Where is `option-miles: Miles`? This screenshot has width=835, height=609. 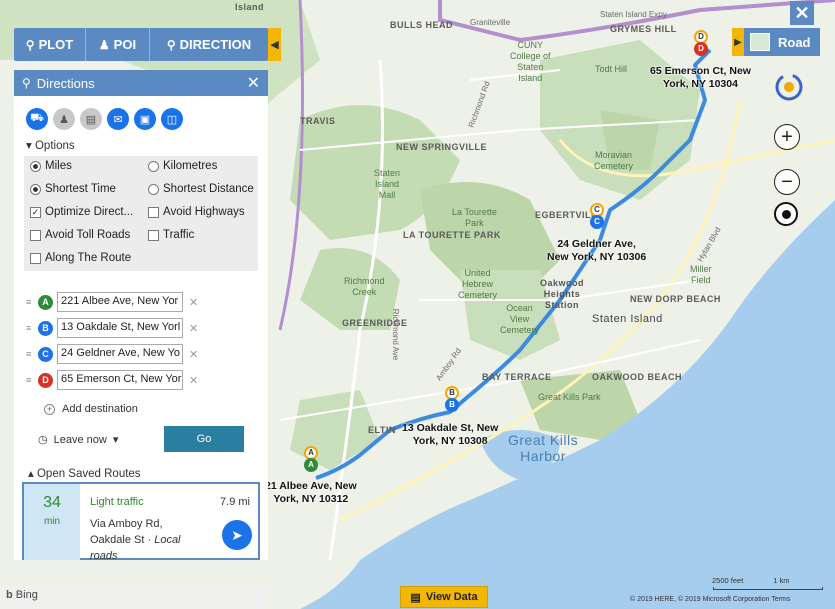 option-miles: Miles is located at coordinates (51, 166).